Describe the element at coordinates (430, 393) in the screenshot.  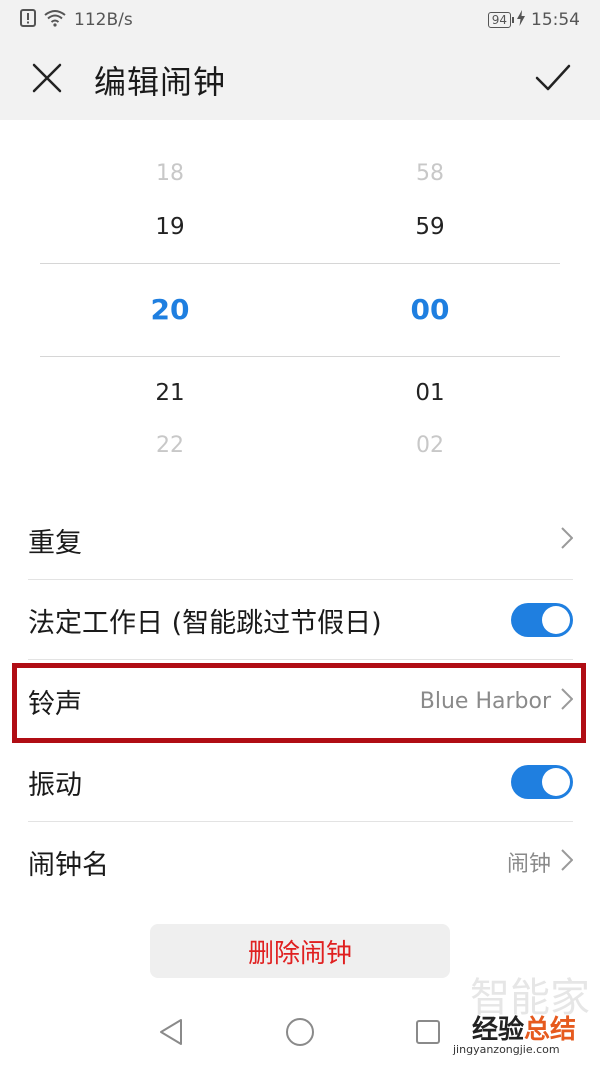
I see `minute-option: 01` at that location.